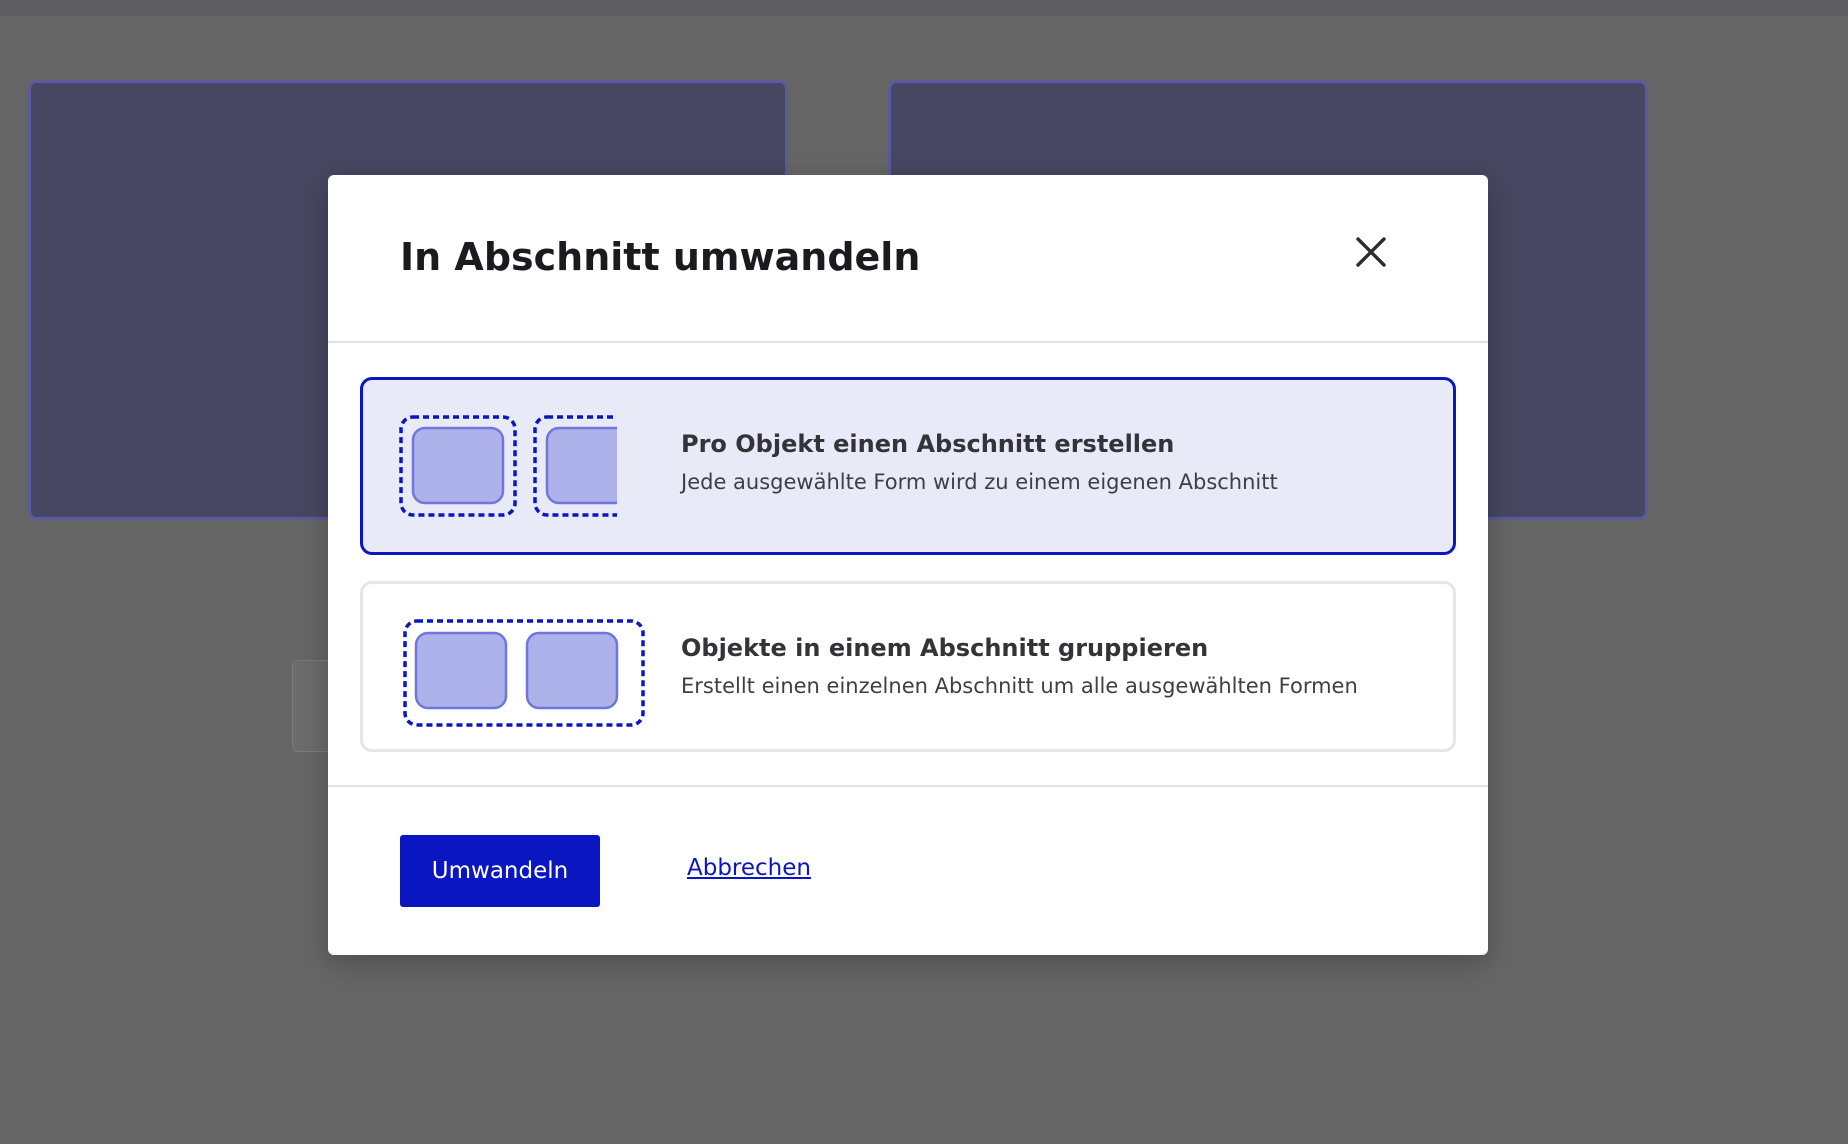 Image resolution: width=1848 pixels, height=1144 pixels. What do you see at coordinates (945, 648) in the screenshot?
I see `option-title: Objekte in einem Abschnitt gruppieren` at bounding box center [945, 648].